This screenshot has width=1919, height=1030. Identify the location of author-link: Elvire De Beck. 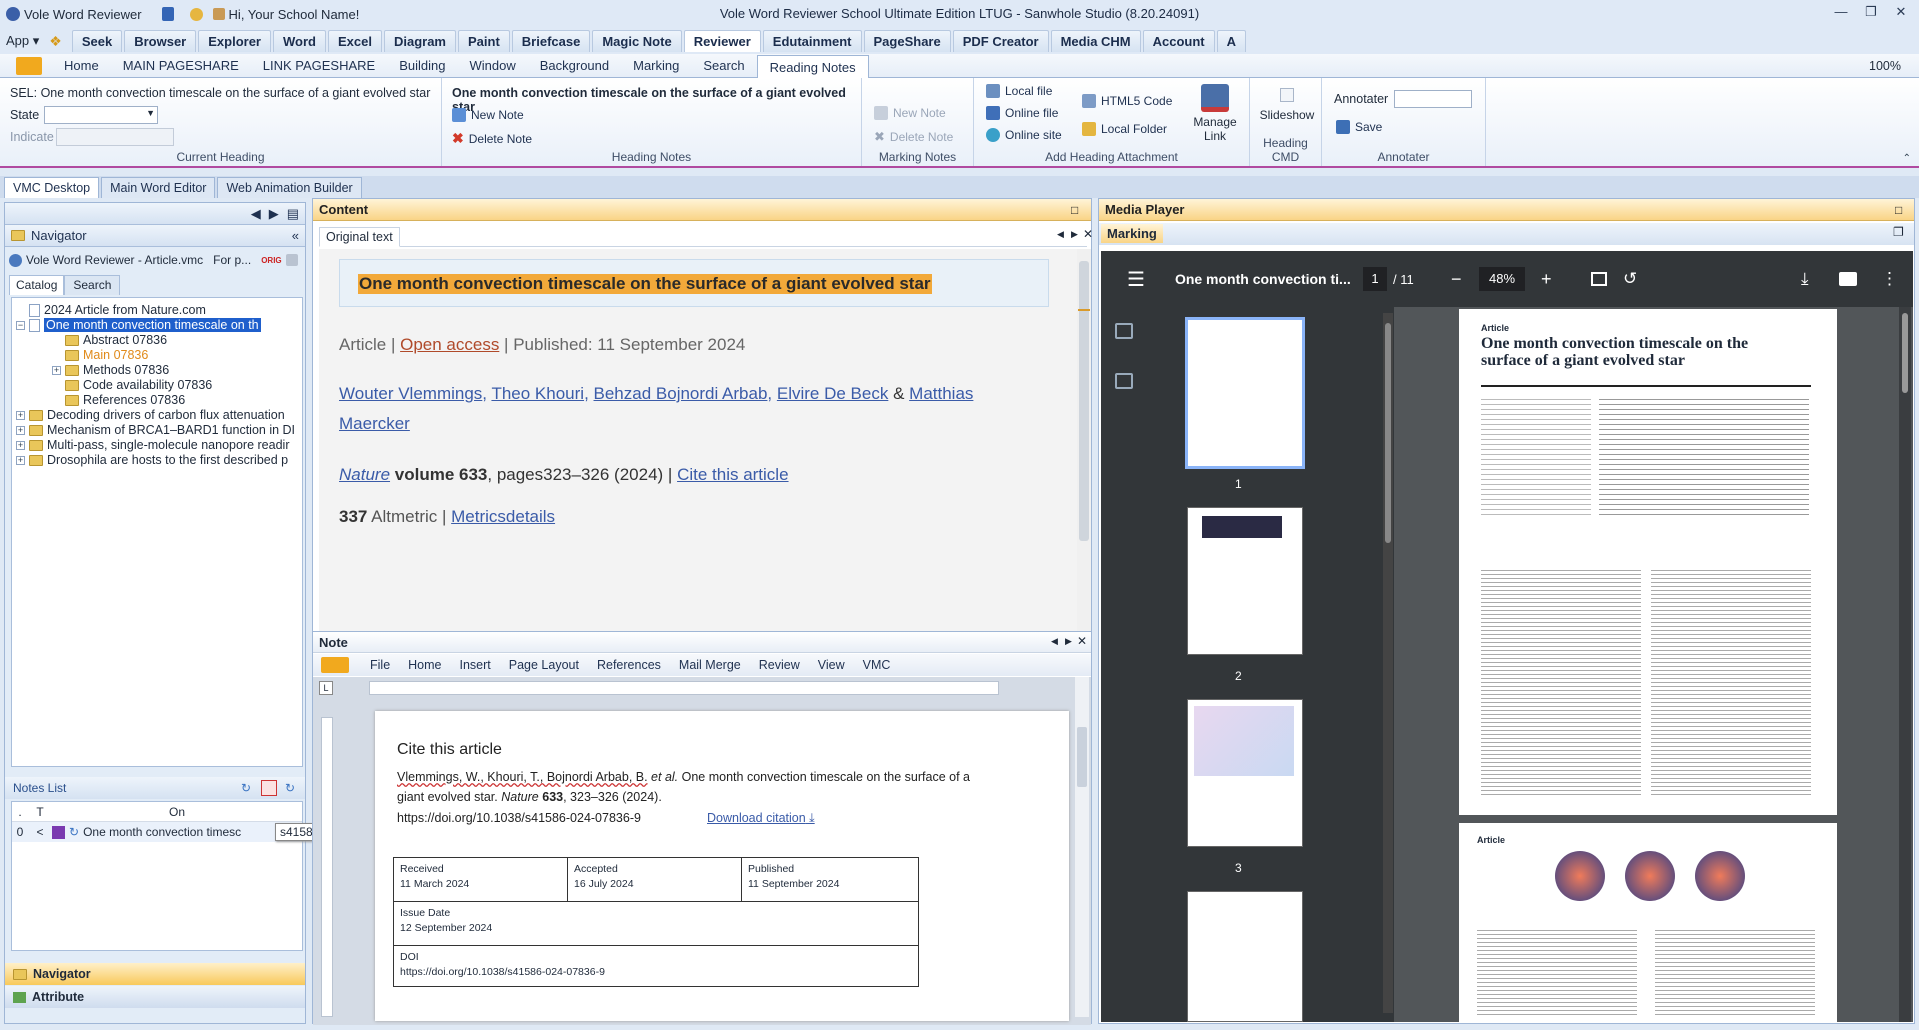
(832, 393).